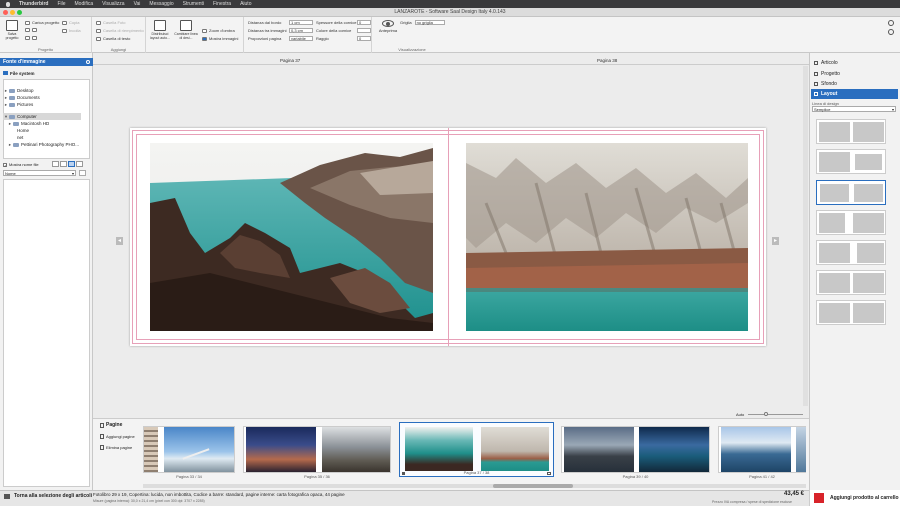 This screenshot has width=900, height=506. Describe the element at coordinates (116, 447) in the screenshot. I see `delete-pages-button: Elimina pagine` at that location.